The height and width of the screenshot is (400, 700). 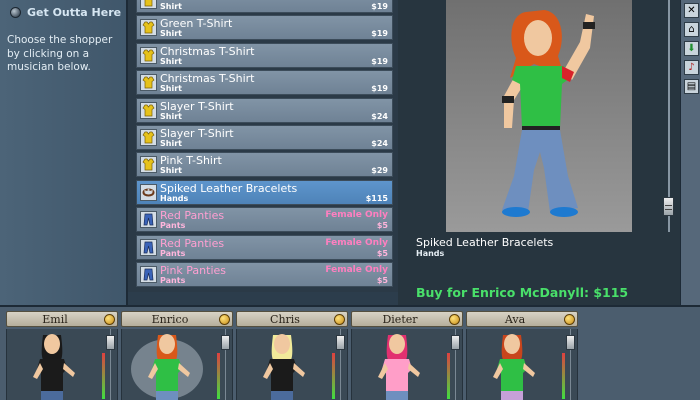 What do you see at coordinates (691, 67) in the screenshot?
I see `guitar-icon: ♪` at bounding box center [691, 67].